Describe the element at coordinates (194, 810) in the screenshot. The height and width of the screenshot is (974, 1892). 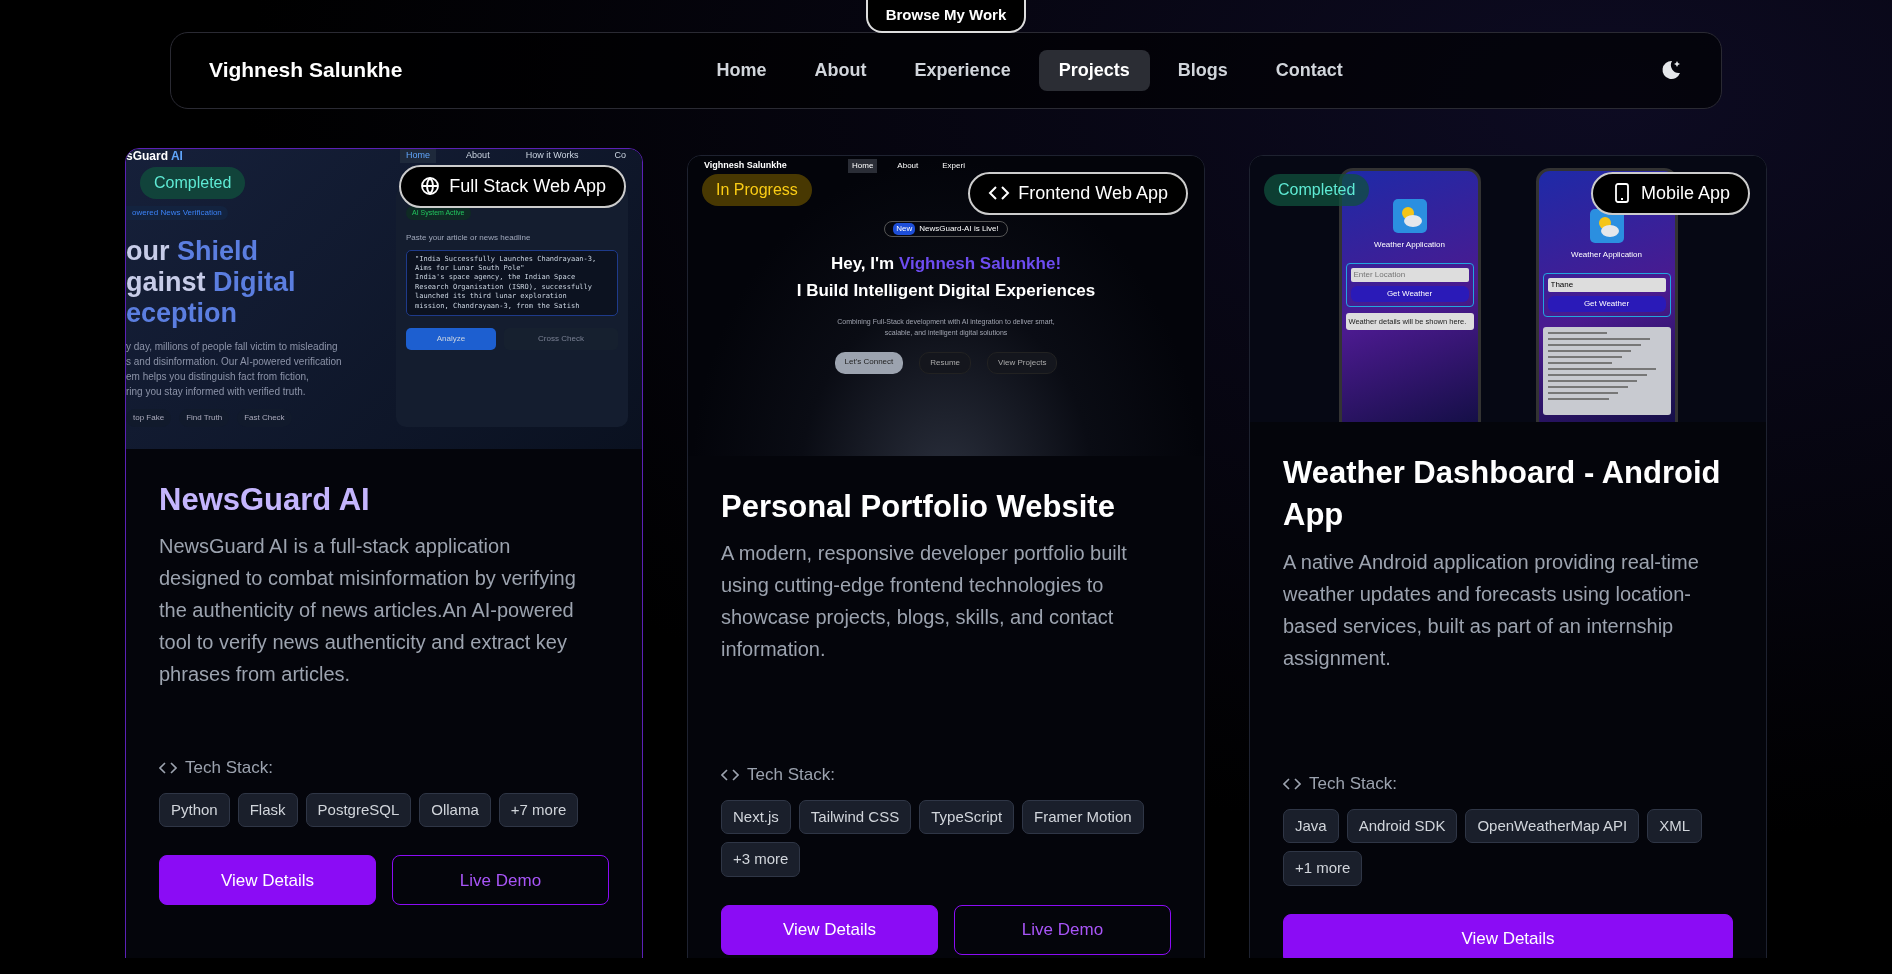
I see `tech-tag: Python` at that location.